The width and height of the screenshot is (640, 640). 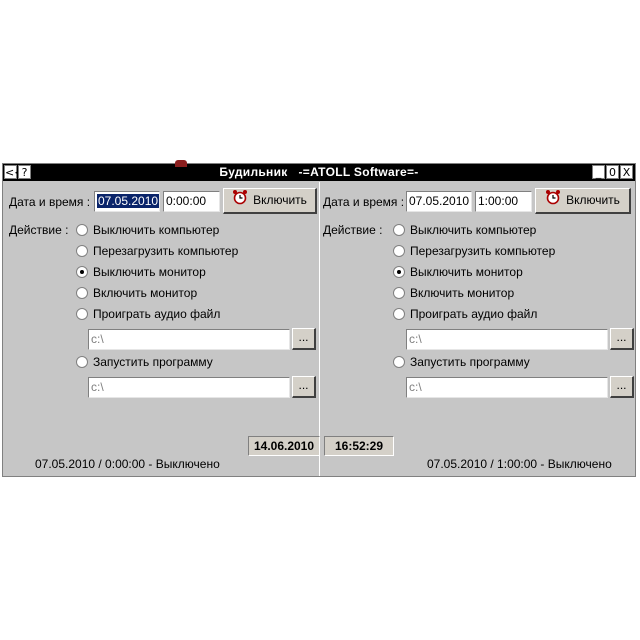 What do you see at coordinates (191, 201) in the screenshot?
I see `time-field: 0:00:00` at bounding box center [191, 201].